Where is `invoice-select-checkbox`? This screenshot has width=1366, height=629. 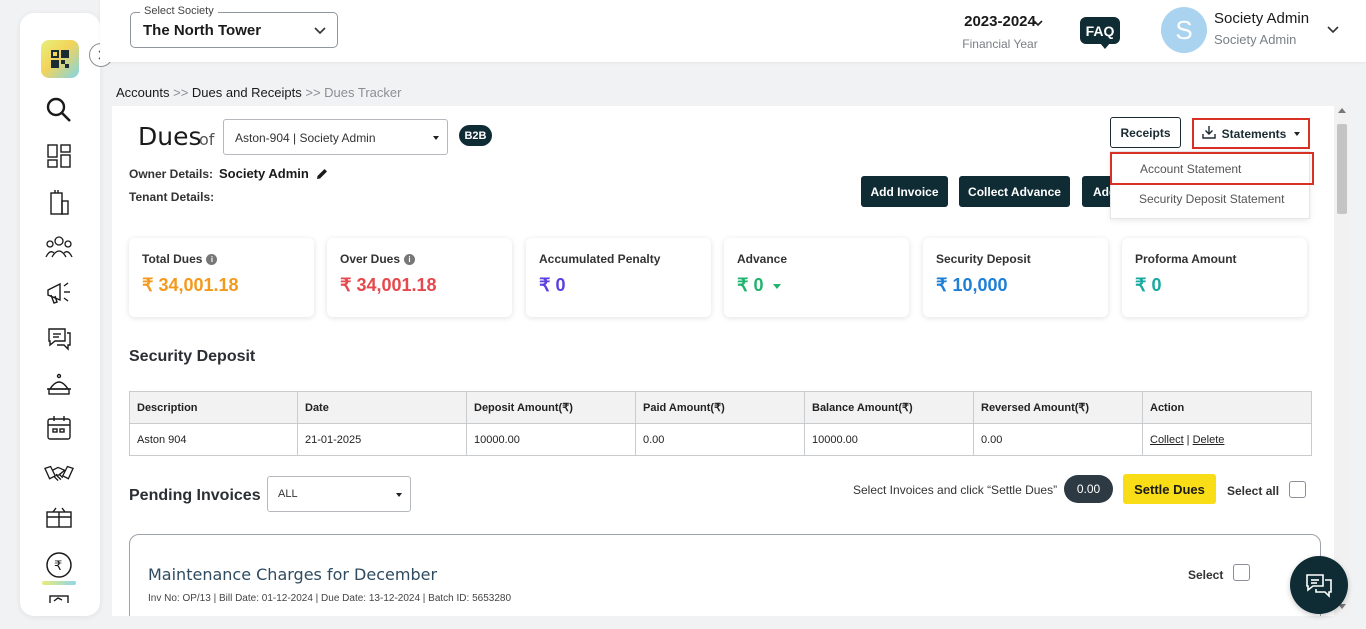 invoice-select-checkbox is located at coordinates (1241, 572).